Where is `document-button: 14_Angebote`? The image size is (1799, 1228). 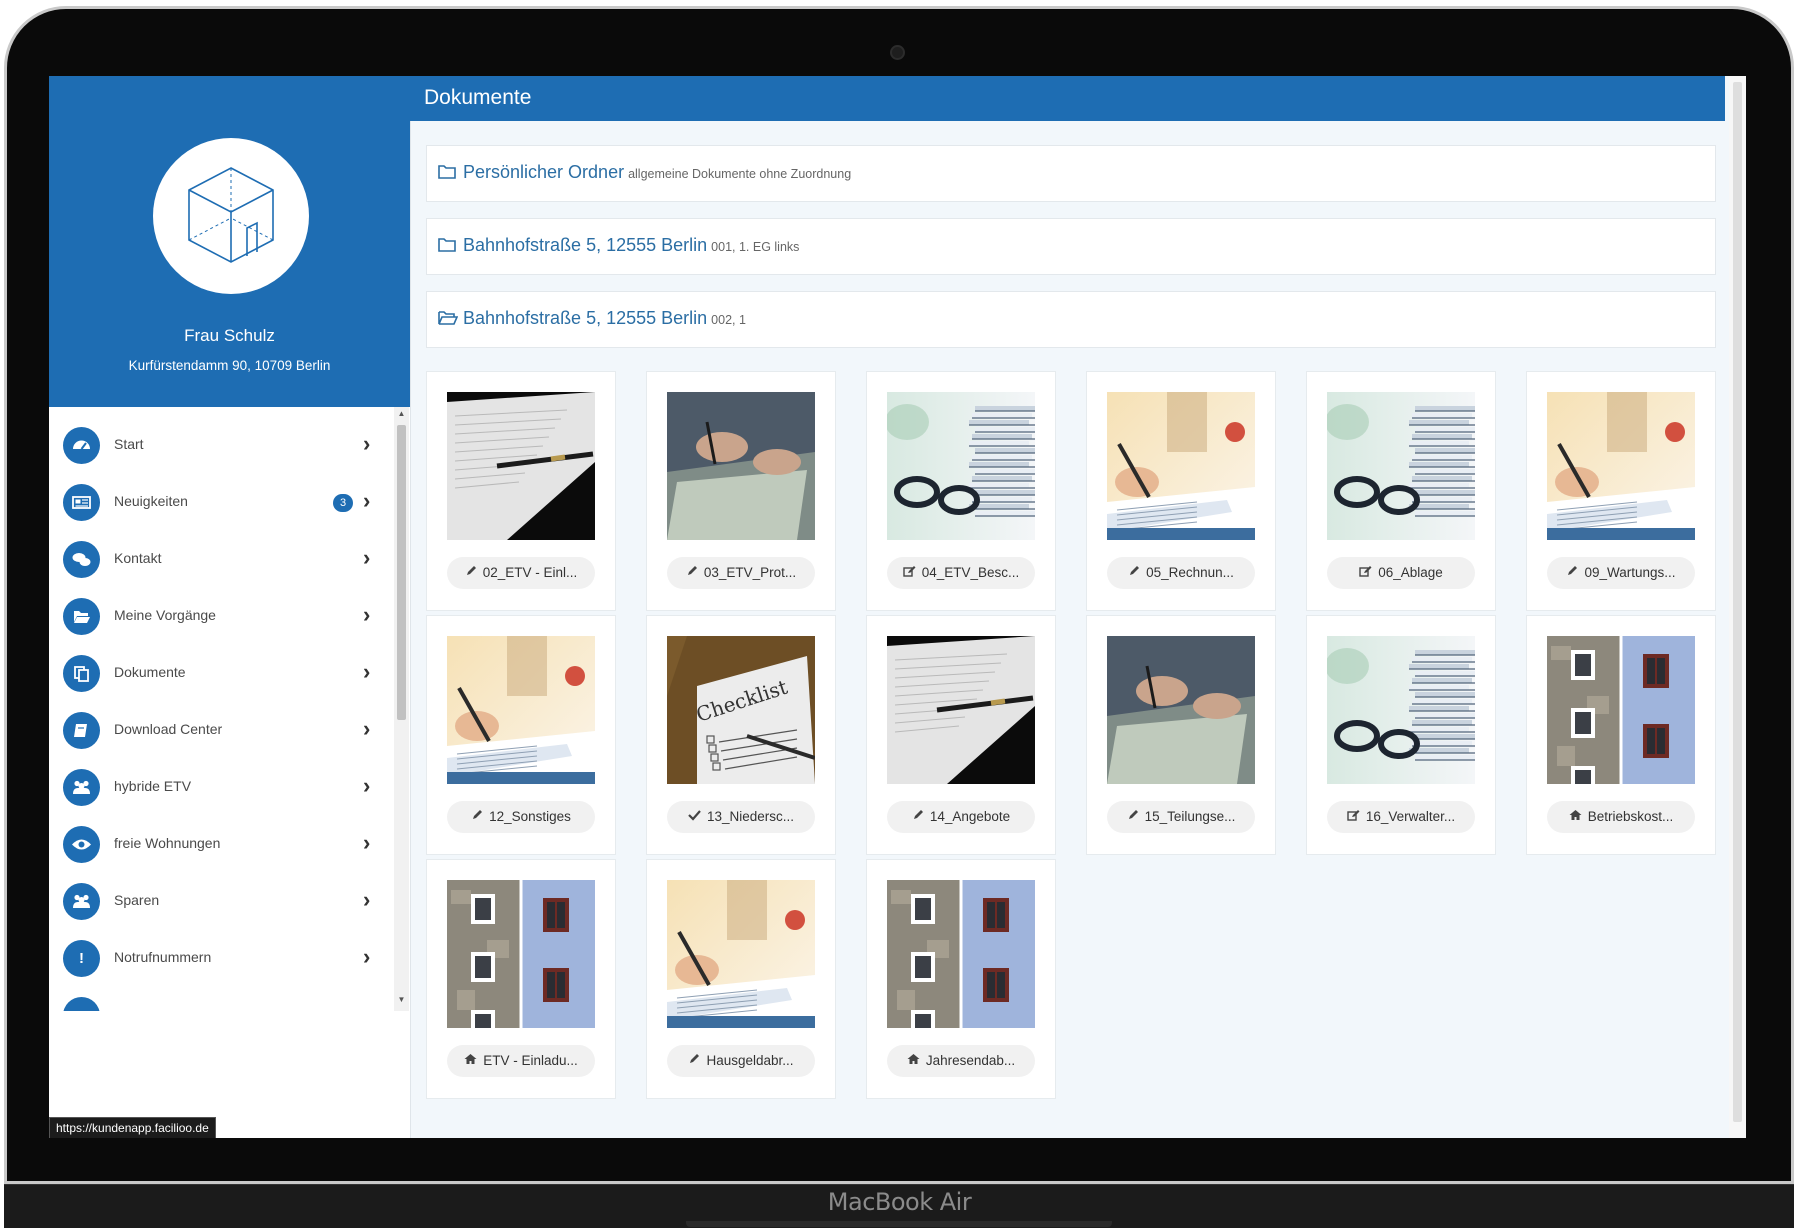 document-button: 14_Angebote is located at coordinates (961, 817).